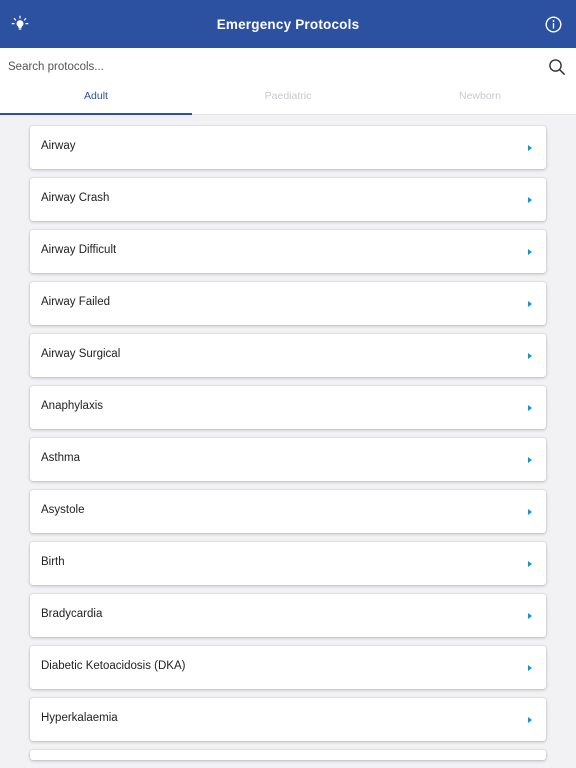  Describe the element at coordinates (288, 303) in the screenshot. I see `list-item: Airway Failed` at that location.